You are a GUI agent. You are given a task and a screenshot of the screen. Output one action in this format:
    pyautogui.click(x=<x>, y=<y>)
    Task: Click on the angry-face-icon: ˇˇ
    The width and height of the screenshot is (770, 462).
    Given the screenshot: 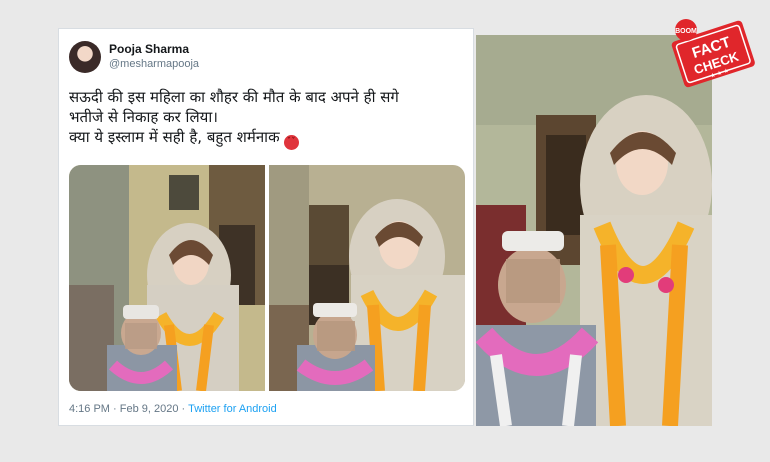 What is the action you would take?
    pyautogui.click(x=291, y=142)
    